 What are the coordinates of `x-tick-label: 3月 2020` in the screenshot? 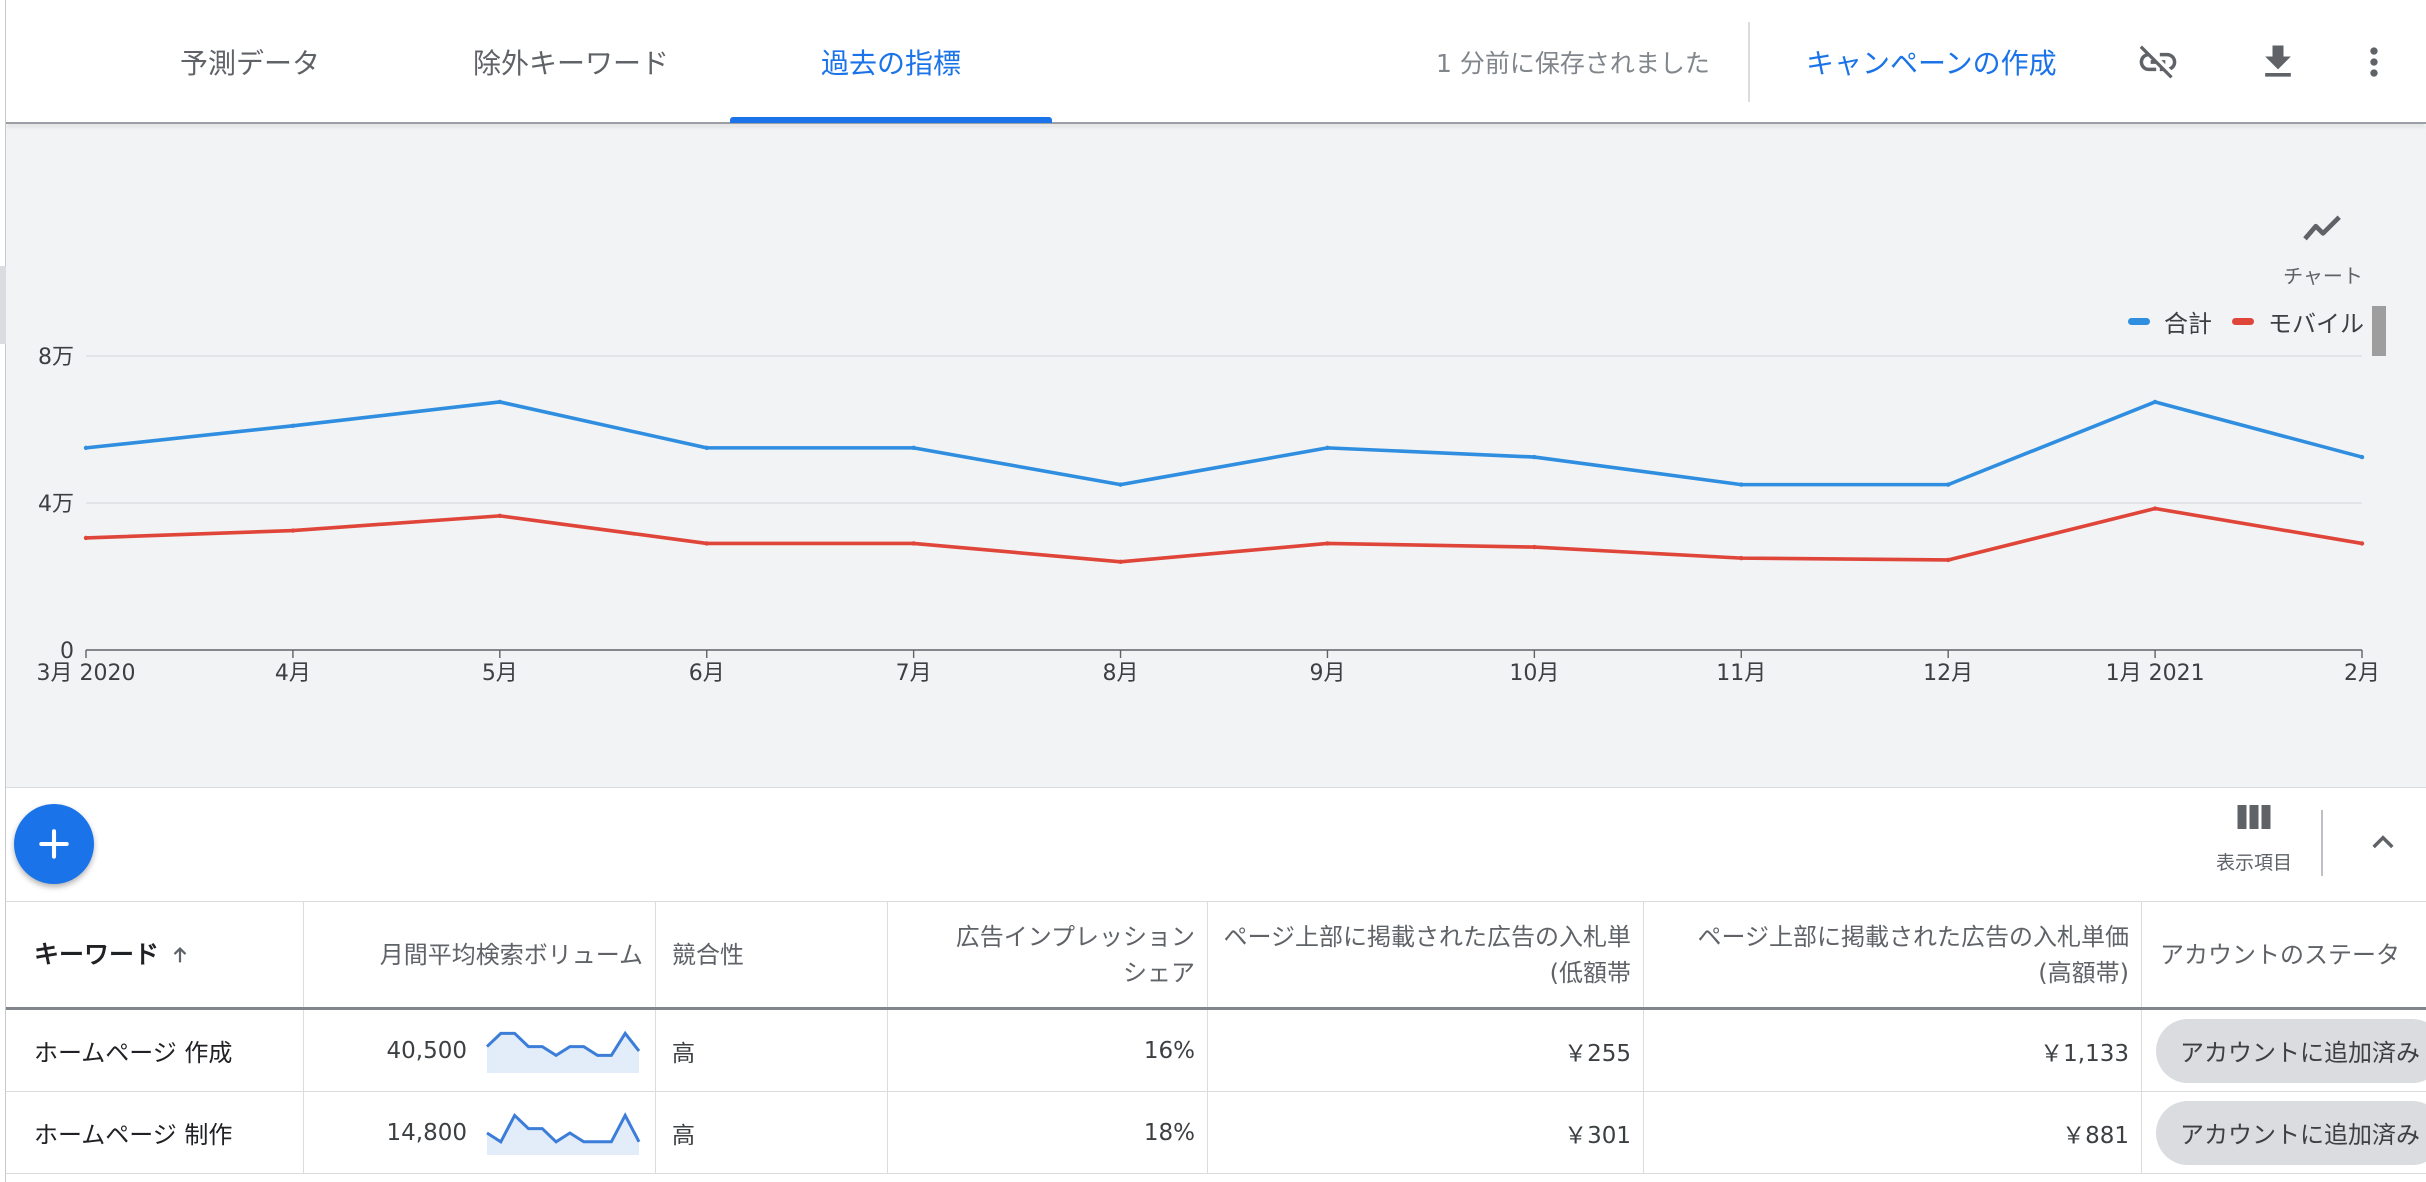 It's located at (86, 673).